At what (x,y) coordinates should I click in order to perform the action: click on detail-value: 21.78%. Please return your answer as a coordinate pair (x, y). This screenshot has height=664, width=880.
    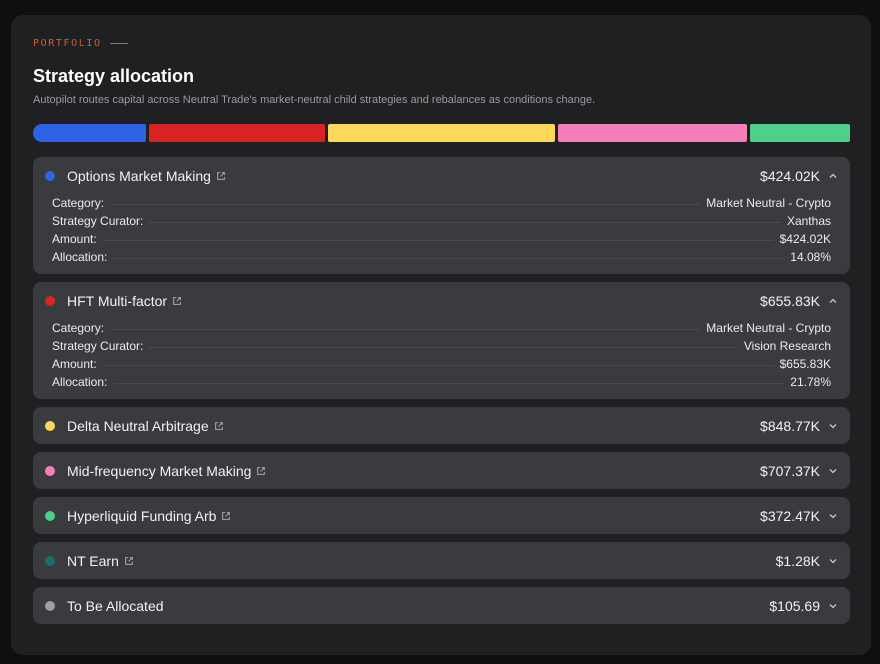
    Looking at the image, I should click on (810, 382).